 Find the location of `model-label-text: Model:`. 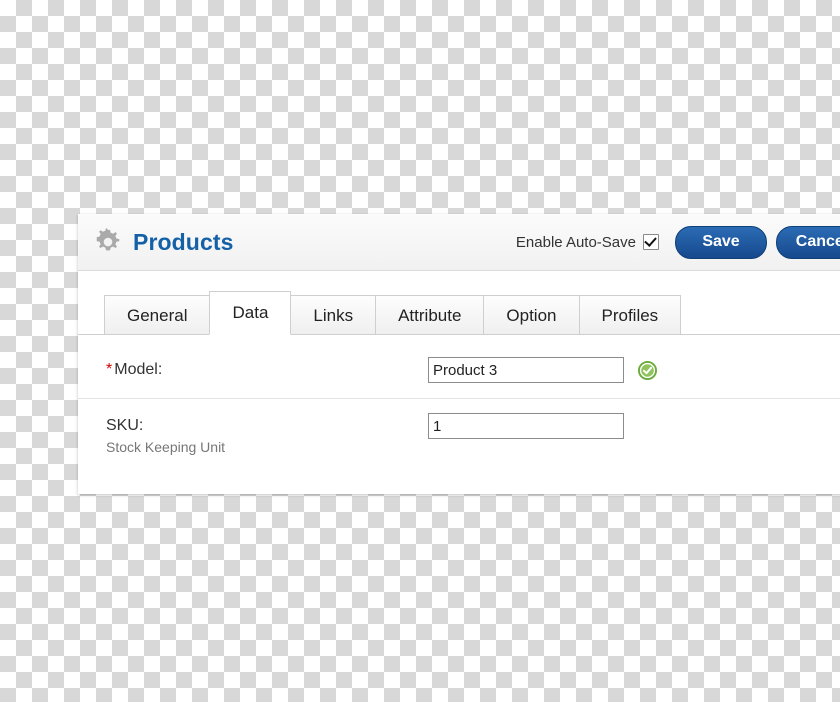

model-label-text: Model: is located at coordinates (138, 369).